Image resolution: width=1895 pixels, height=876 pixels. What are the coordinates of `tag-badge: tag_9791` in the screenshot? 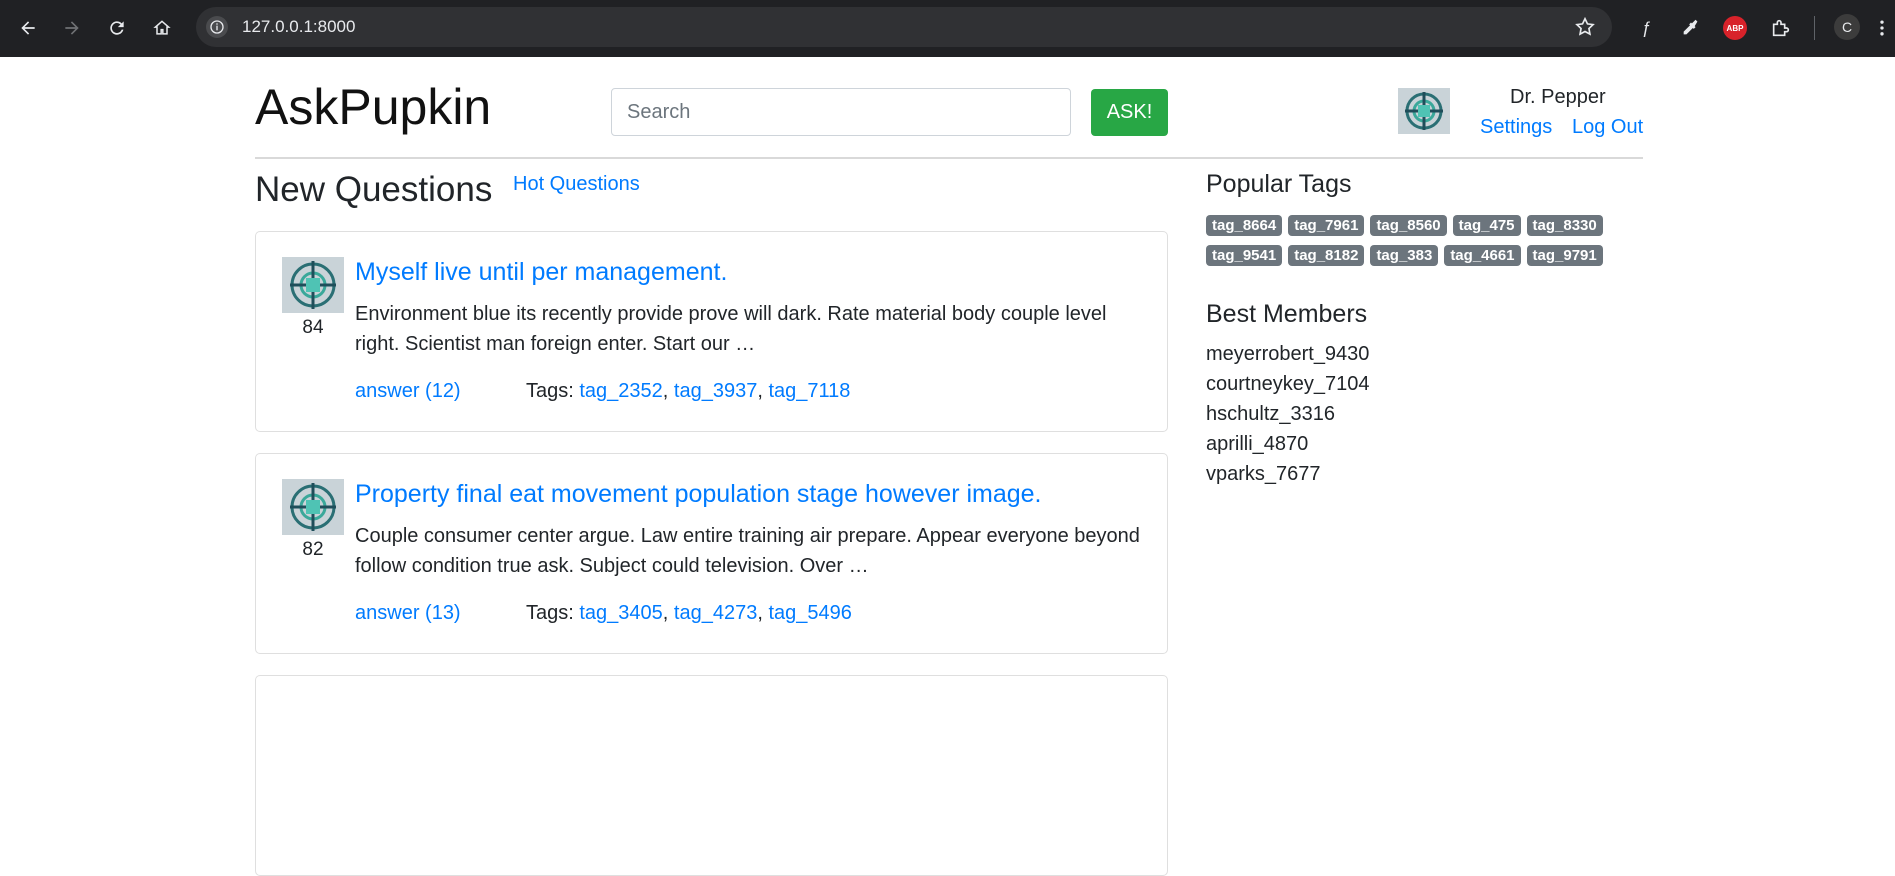 It's located at (1564, 255).